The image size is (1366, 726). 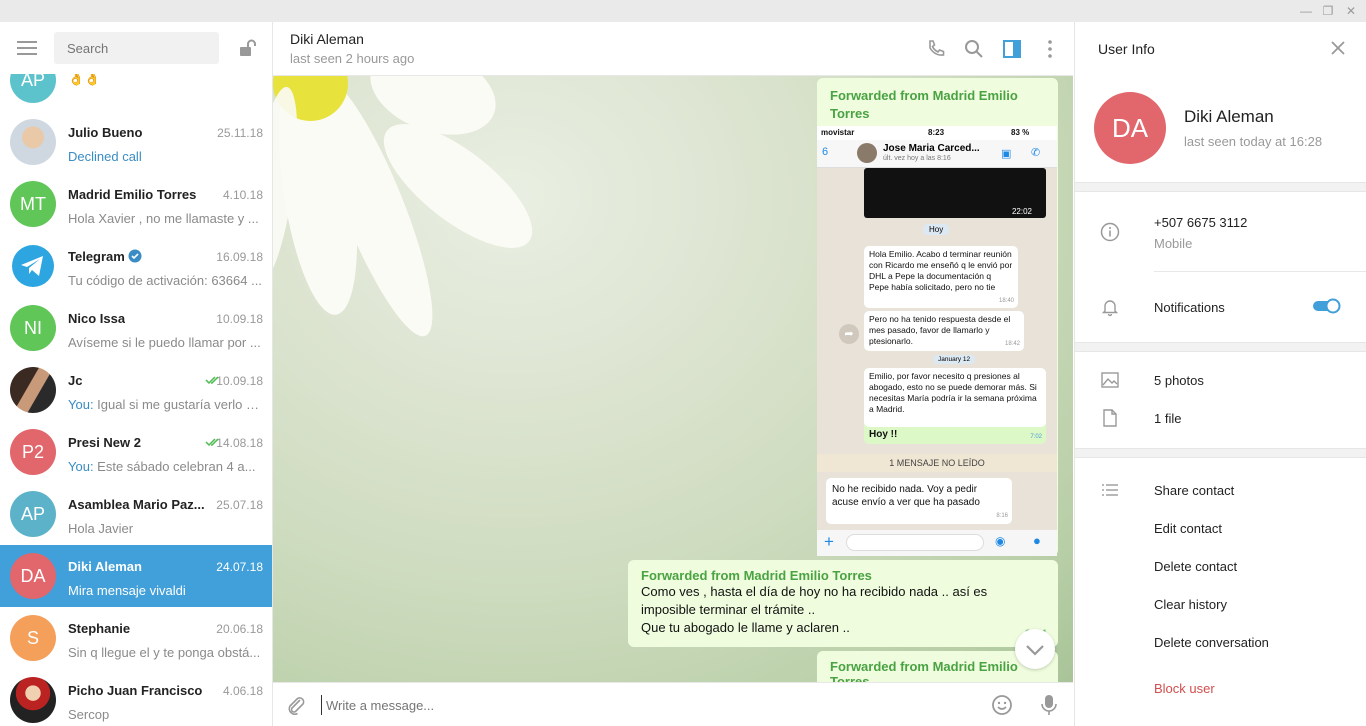 I want to click on window-titlebar: — ❐ ✕, so click(x=683, y=11).